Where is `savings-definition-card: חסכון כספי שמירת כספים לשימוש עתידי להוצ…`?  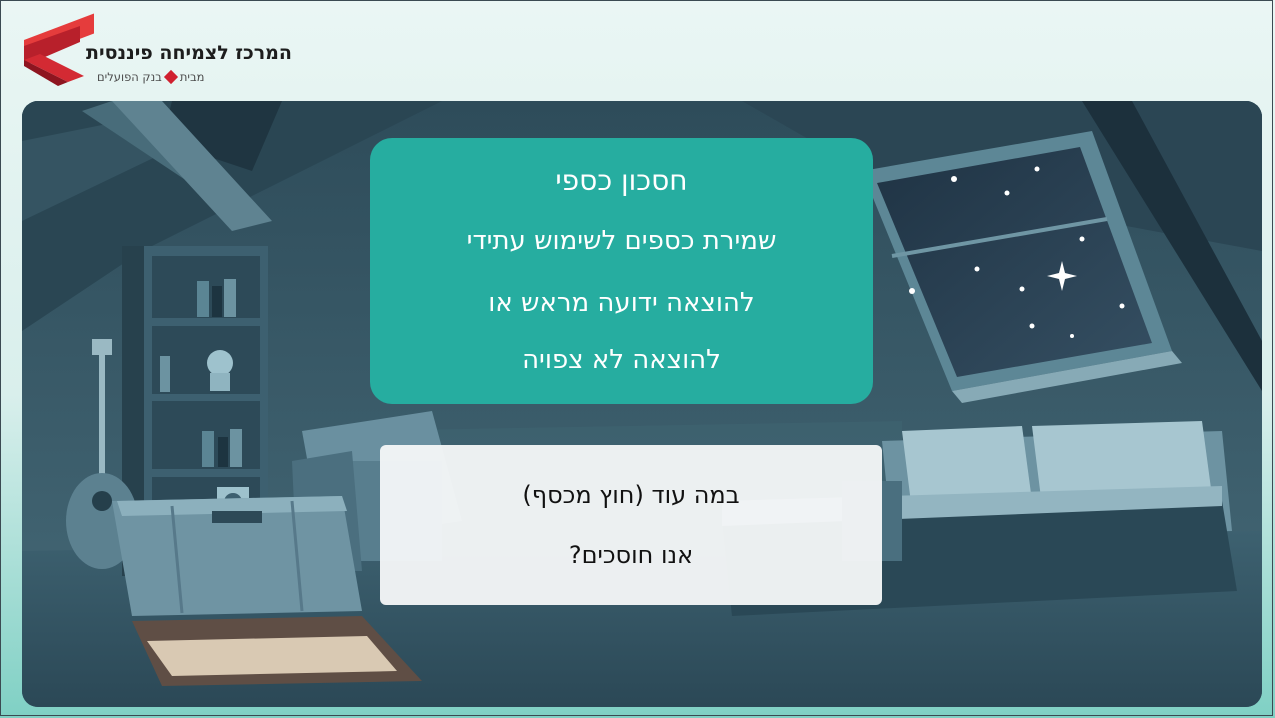 savings-definition-card: חסכון כספי שמירת כספים לשימוש עתידי להוצ… is located at coordinates (621, 271).